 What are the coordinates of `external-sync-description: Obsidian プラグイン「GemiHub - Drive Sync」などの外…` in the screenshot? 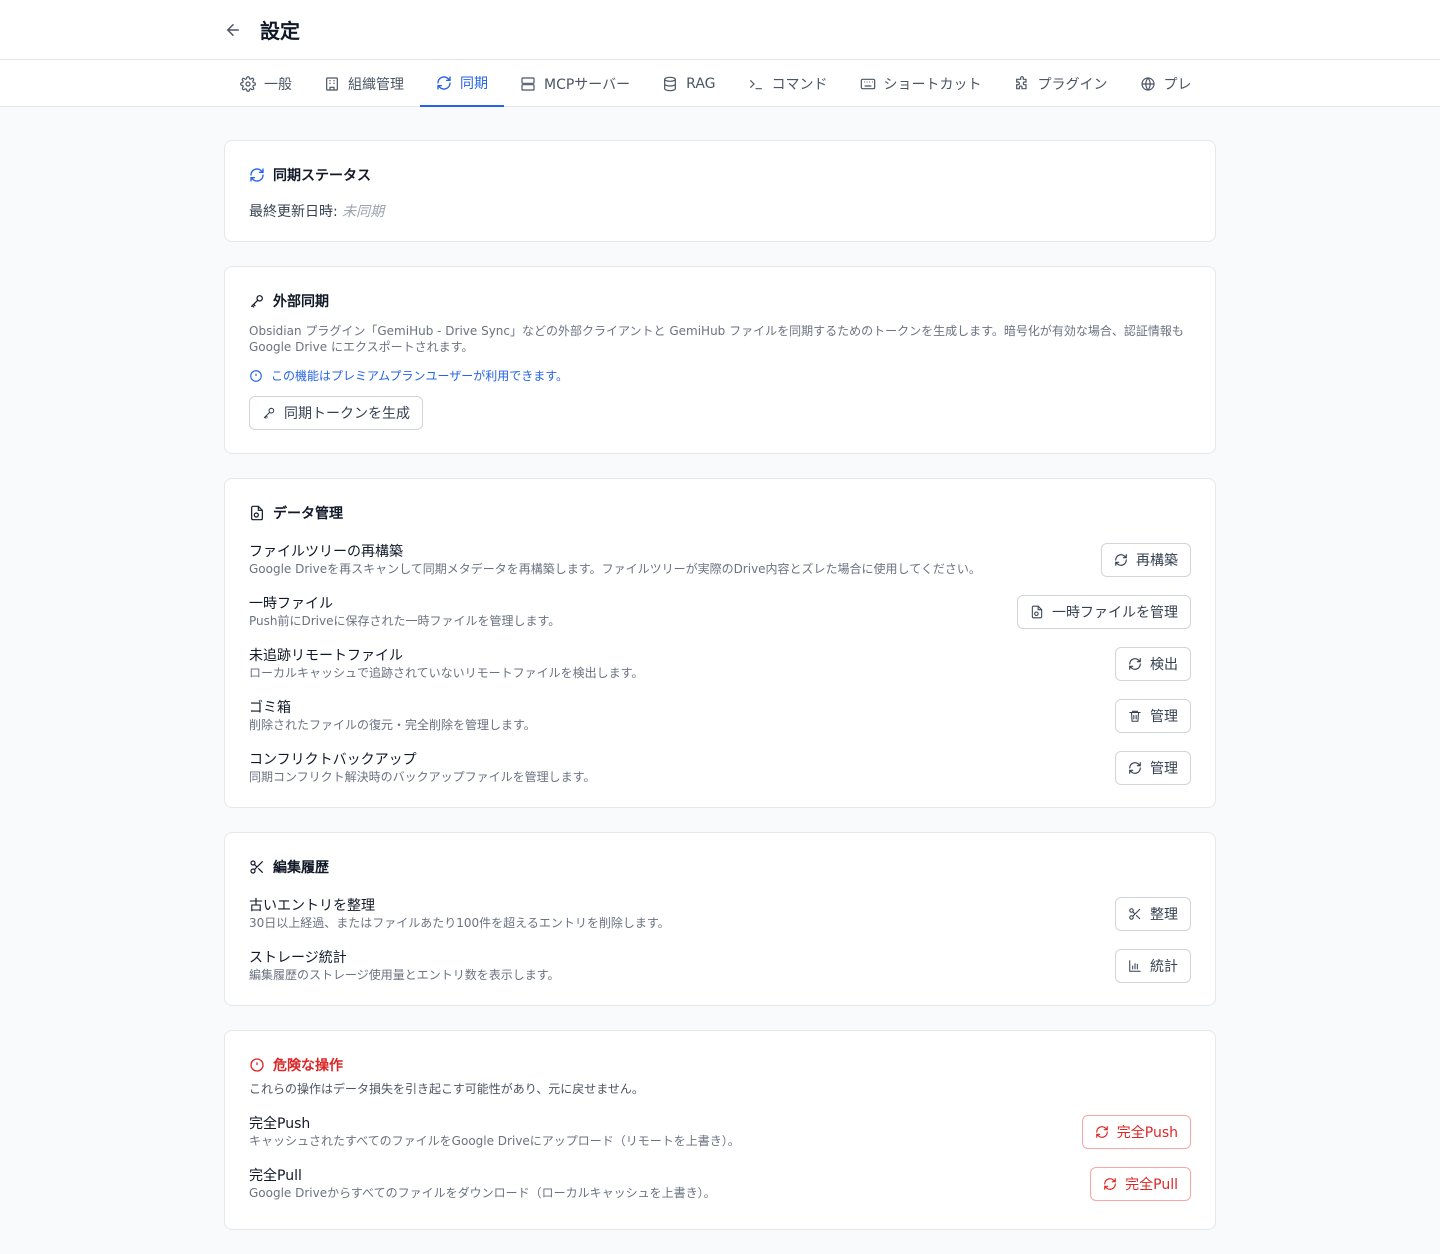 It's located at (716, 339).